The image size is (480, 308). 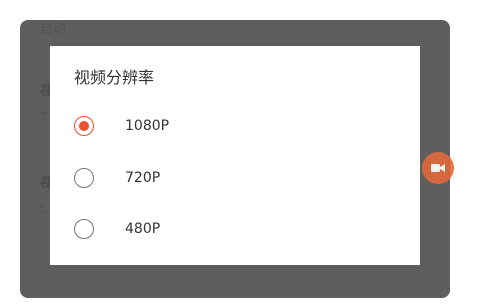 What do you see at coordinates (114, 77) in the screenshot?
I see `dialog-title: 视频分辨率` at bounding box center [114, 77].